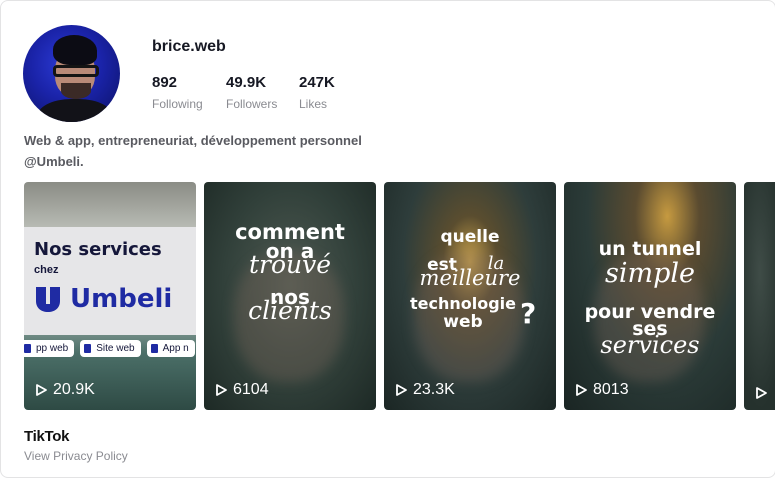  What do you see at coordinates (313, 104) in the screenshot?
I see `likes-label: Likes` at bounding box center [313, 104].